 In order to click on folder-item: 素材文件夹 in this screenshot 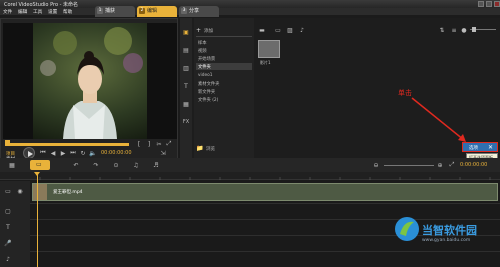, I will do `click(208, 84)`.